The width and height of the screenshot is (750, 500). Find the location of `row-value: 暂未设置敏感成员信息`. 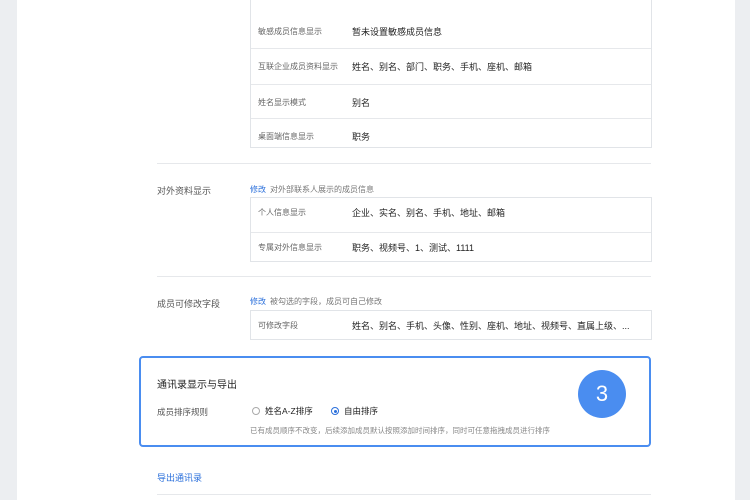

row-value: 暂未设置敏感成员信息 is located at coordinates (397, 31).